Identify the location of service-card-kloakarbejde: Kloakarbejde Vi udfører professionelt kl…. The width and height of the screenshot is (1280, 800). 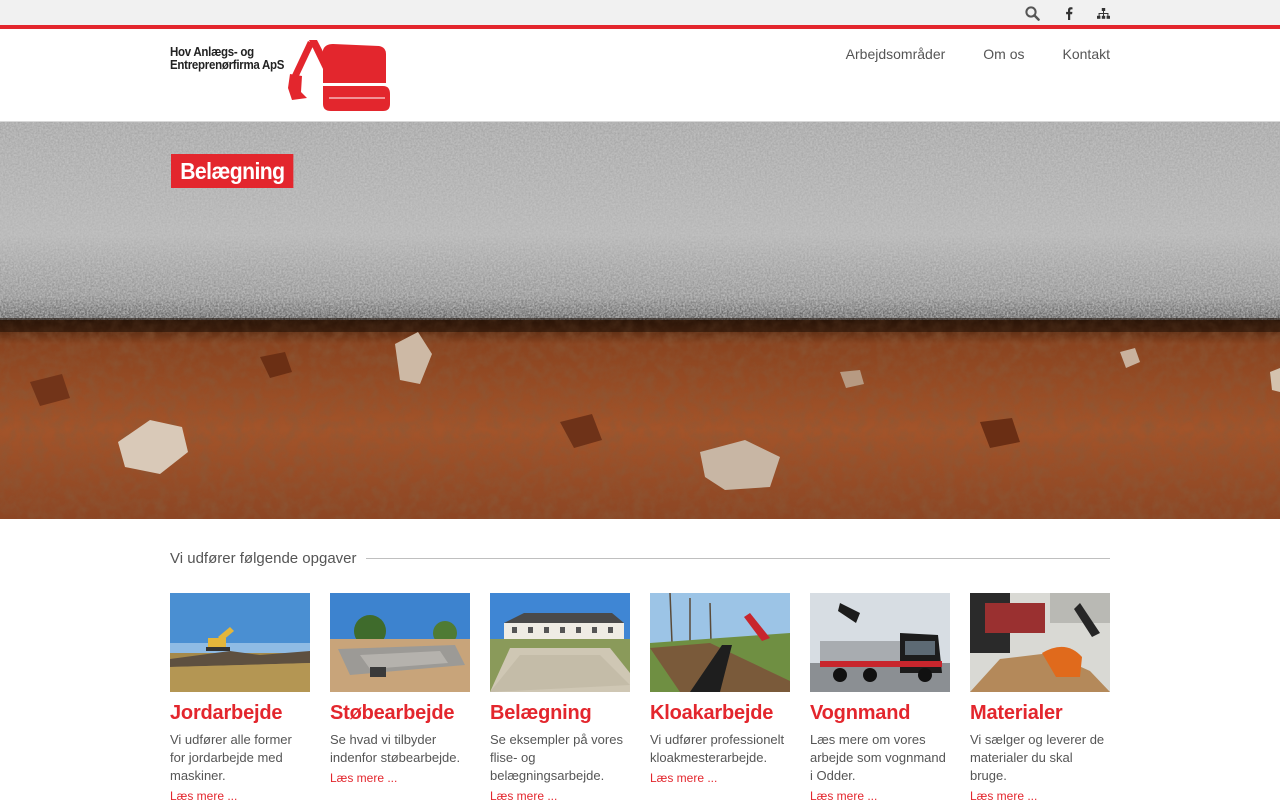
(720, 689).